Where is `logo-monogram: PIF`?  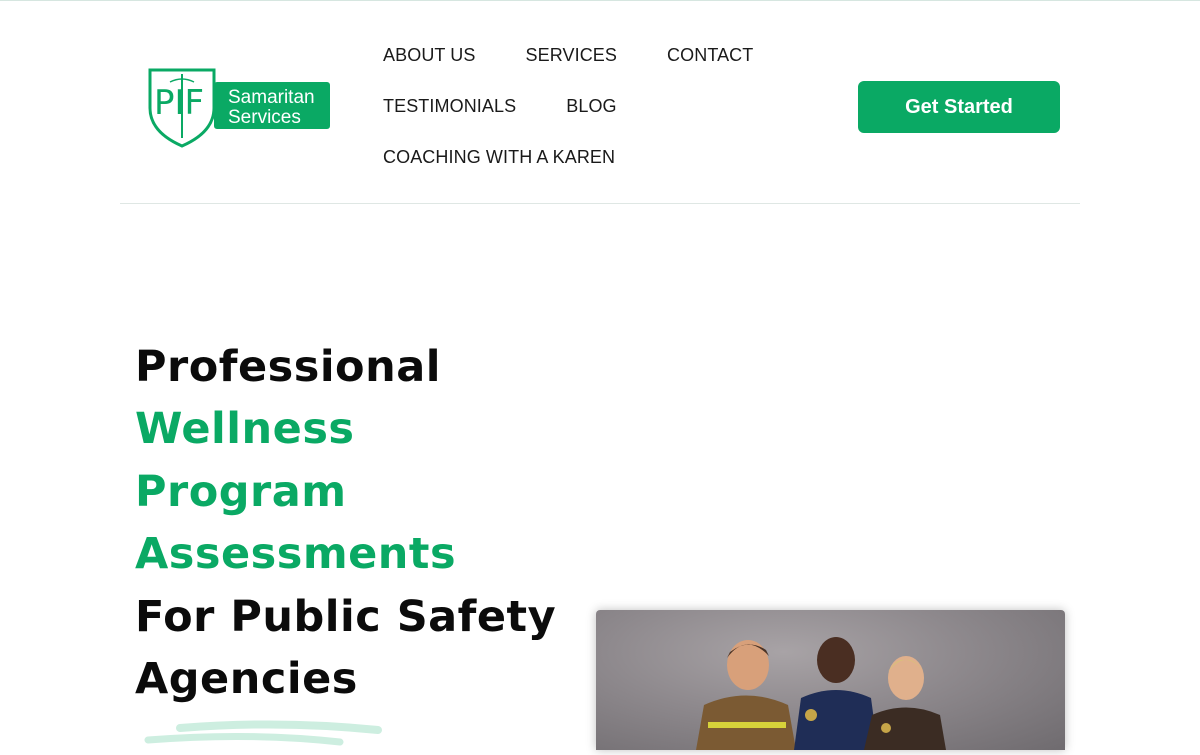
logo-monogram: PIF is located at coordinates (179, 103).